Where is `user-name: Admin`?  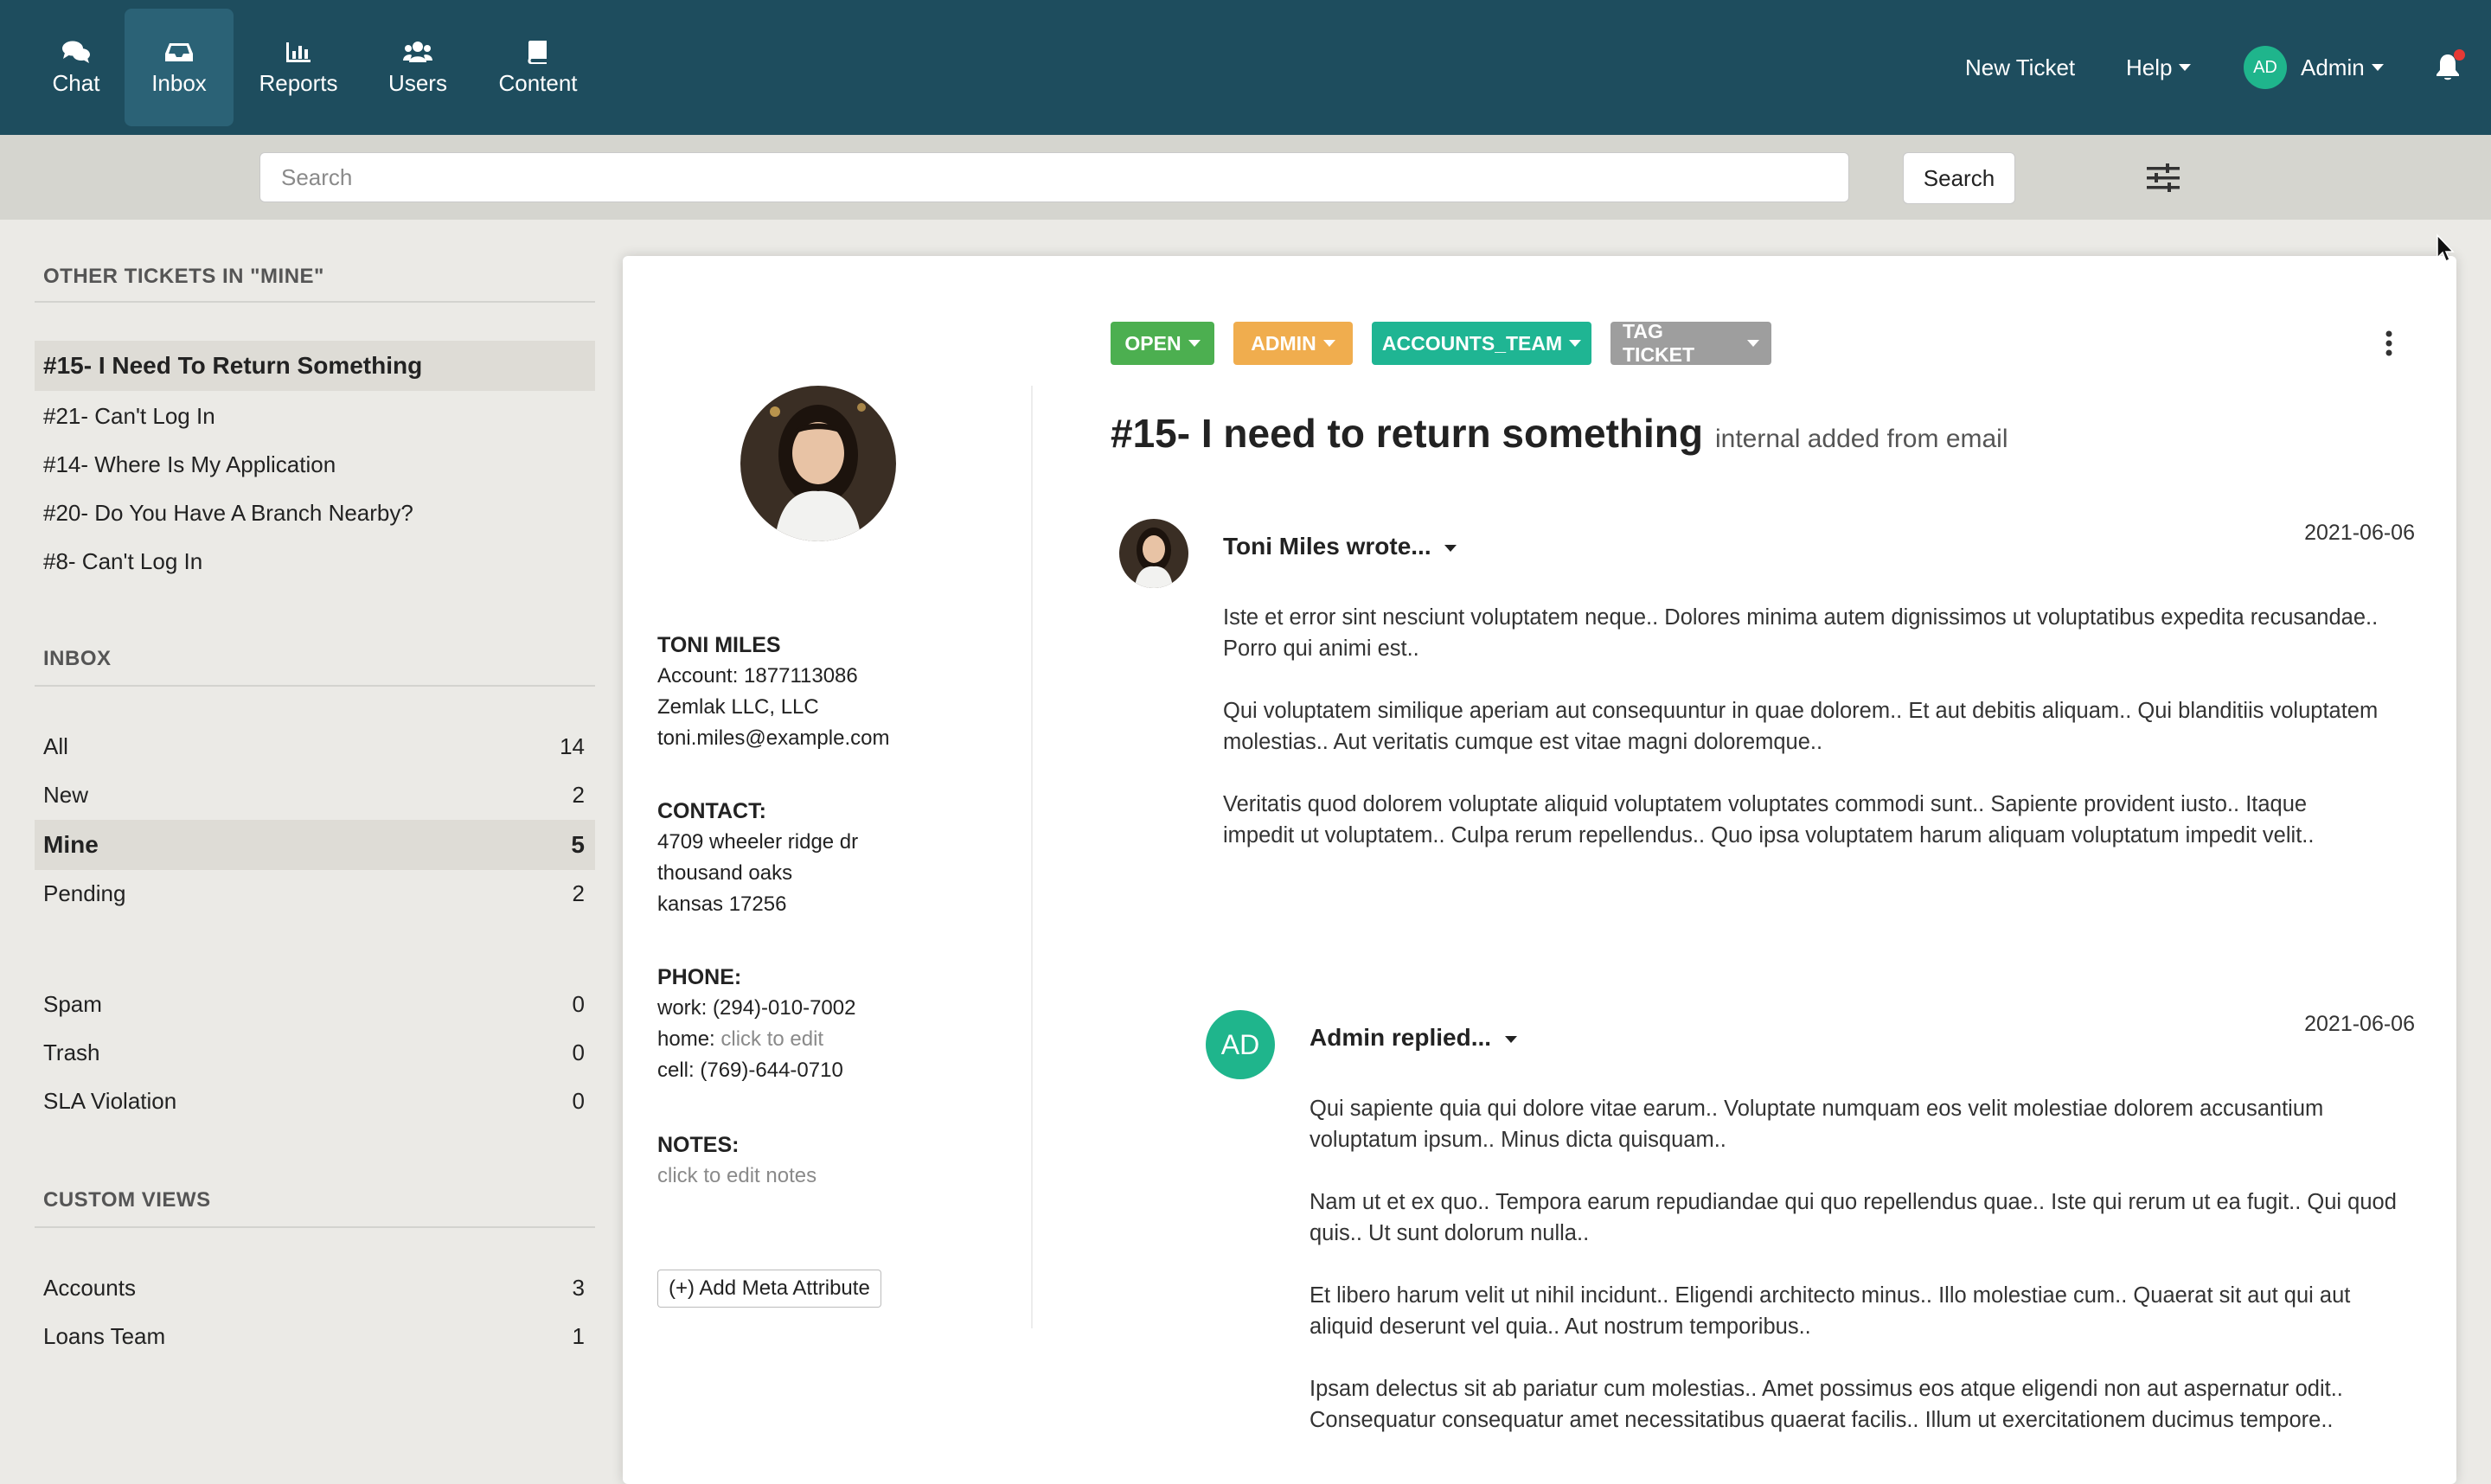
user-name: Admin is located at coordinates (2333, 67).